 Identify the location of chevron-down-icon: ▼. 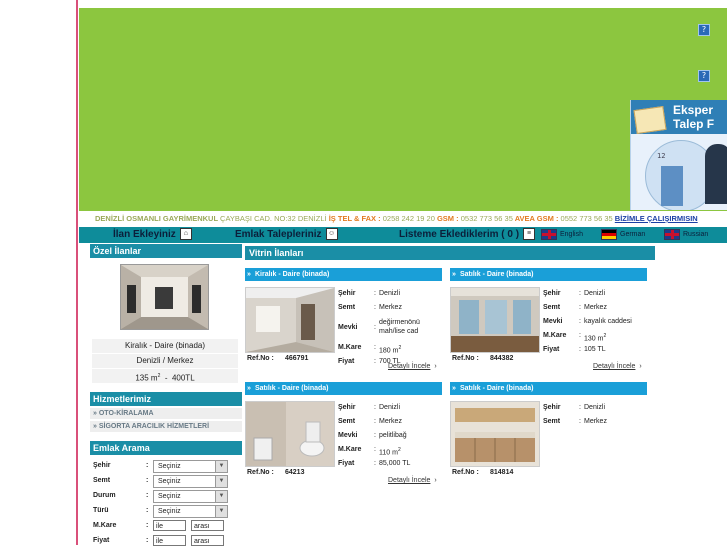
(221, 496).